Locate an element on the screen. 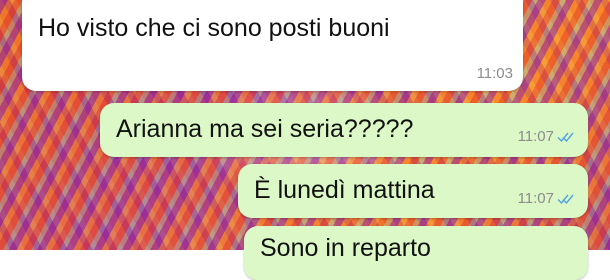 The width and height of the screenshot is (610, 280). message-text: Ho visto che ci sono posti buoni is located at coordinates (214, 28).